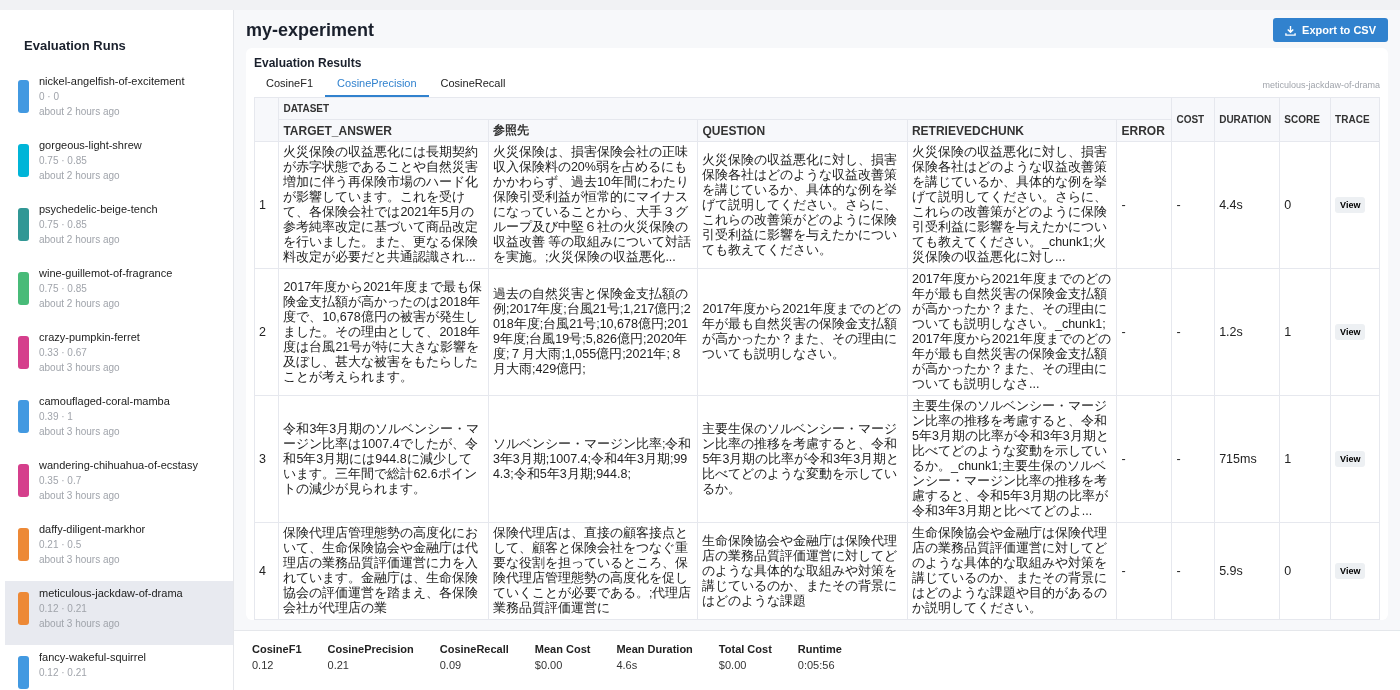 The height and width of the screenshot is (690, 1400). I want to click on metric-label: CosineRecall, so click(474, 649).